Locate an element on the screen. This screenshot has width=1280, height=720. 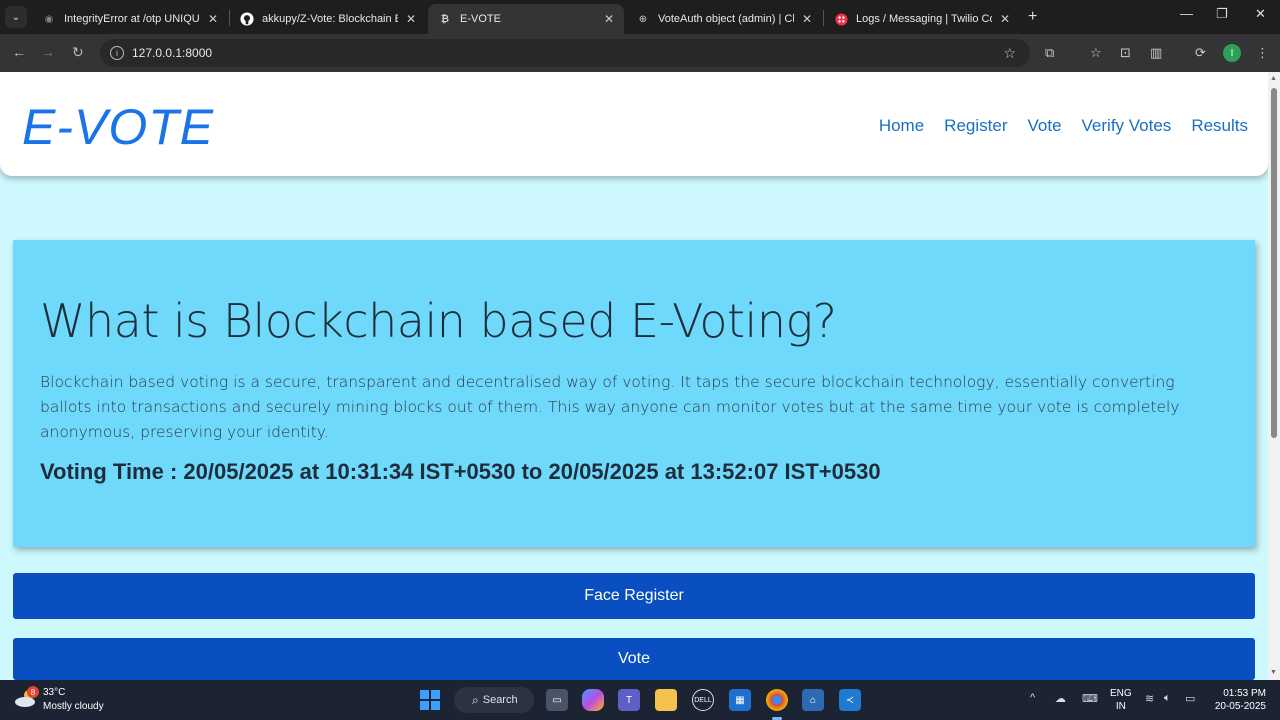
back-icon: ← is located at coordinates (19, 52).